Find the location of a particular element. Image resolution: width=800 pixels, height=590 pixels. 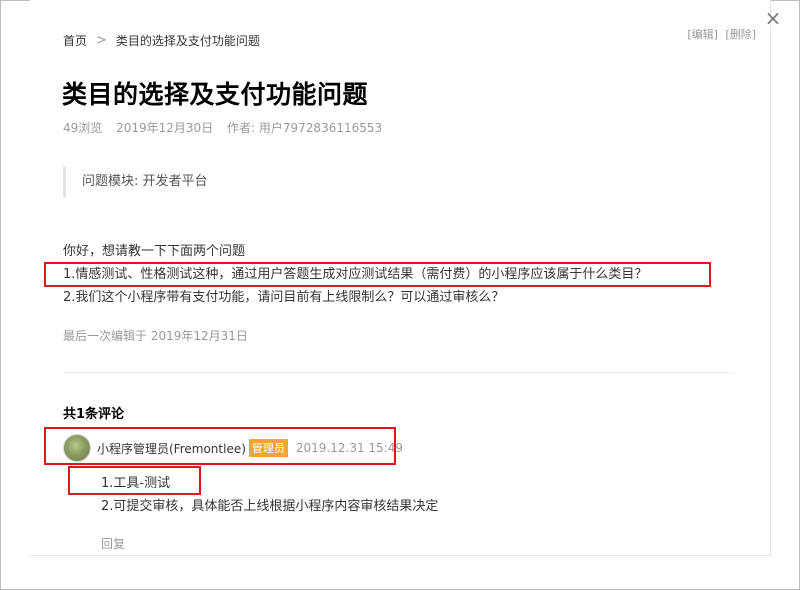

reply-link: 回复 is located at coordinates (113, 543).